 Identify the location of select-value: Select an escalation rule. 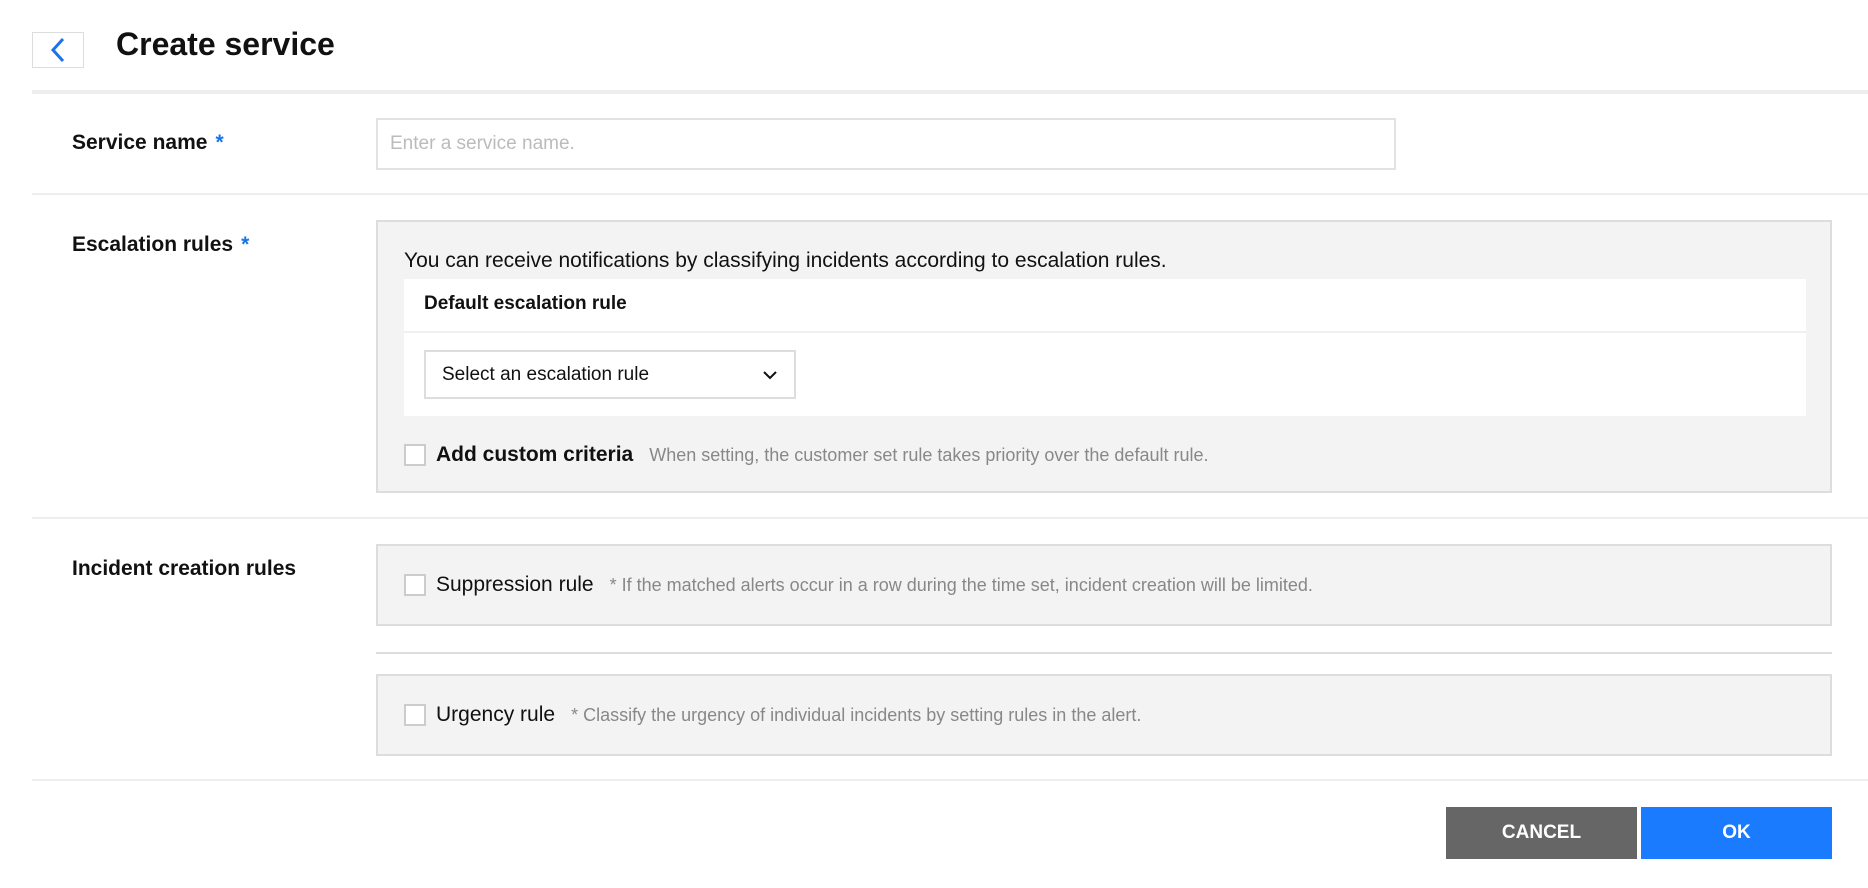
(546, 374).